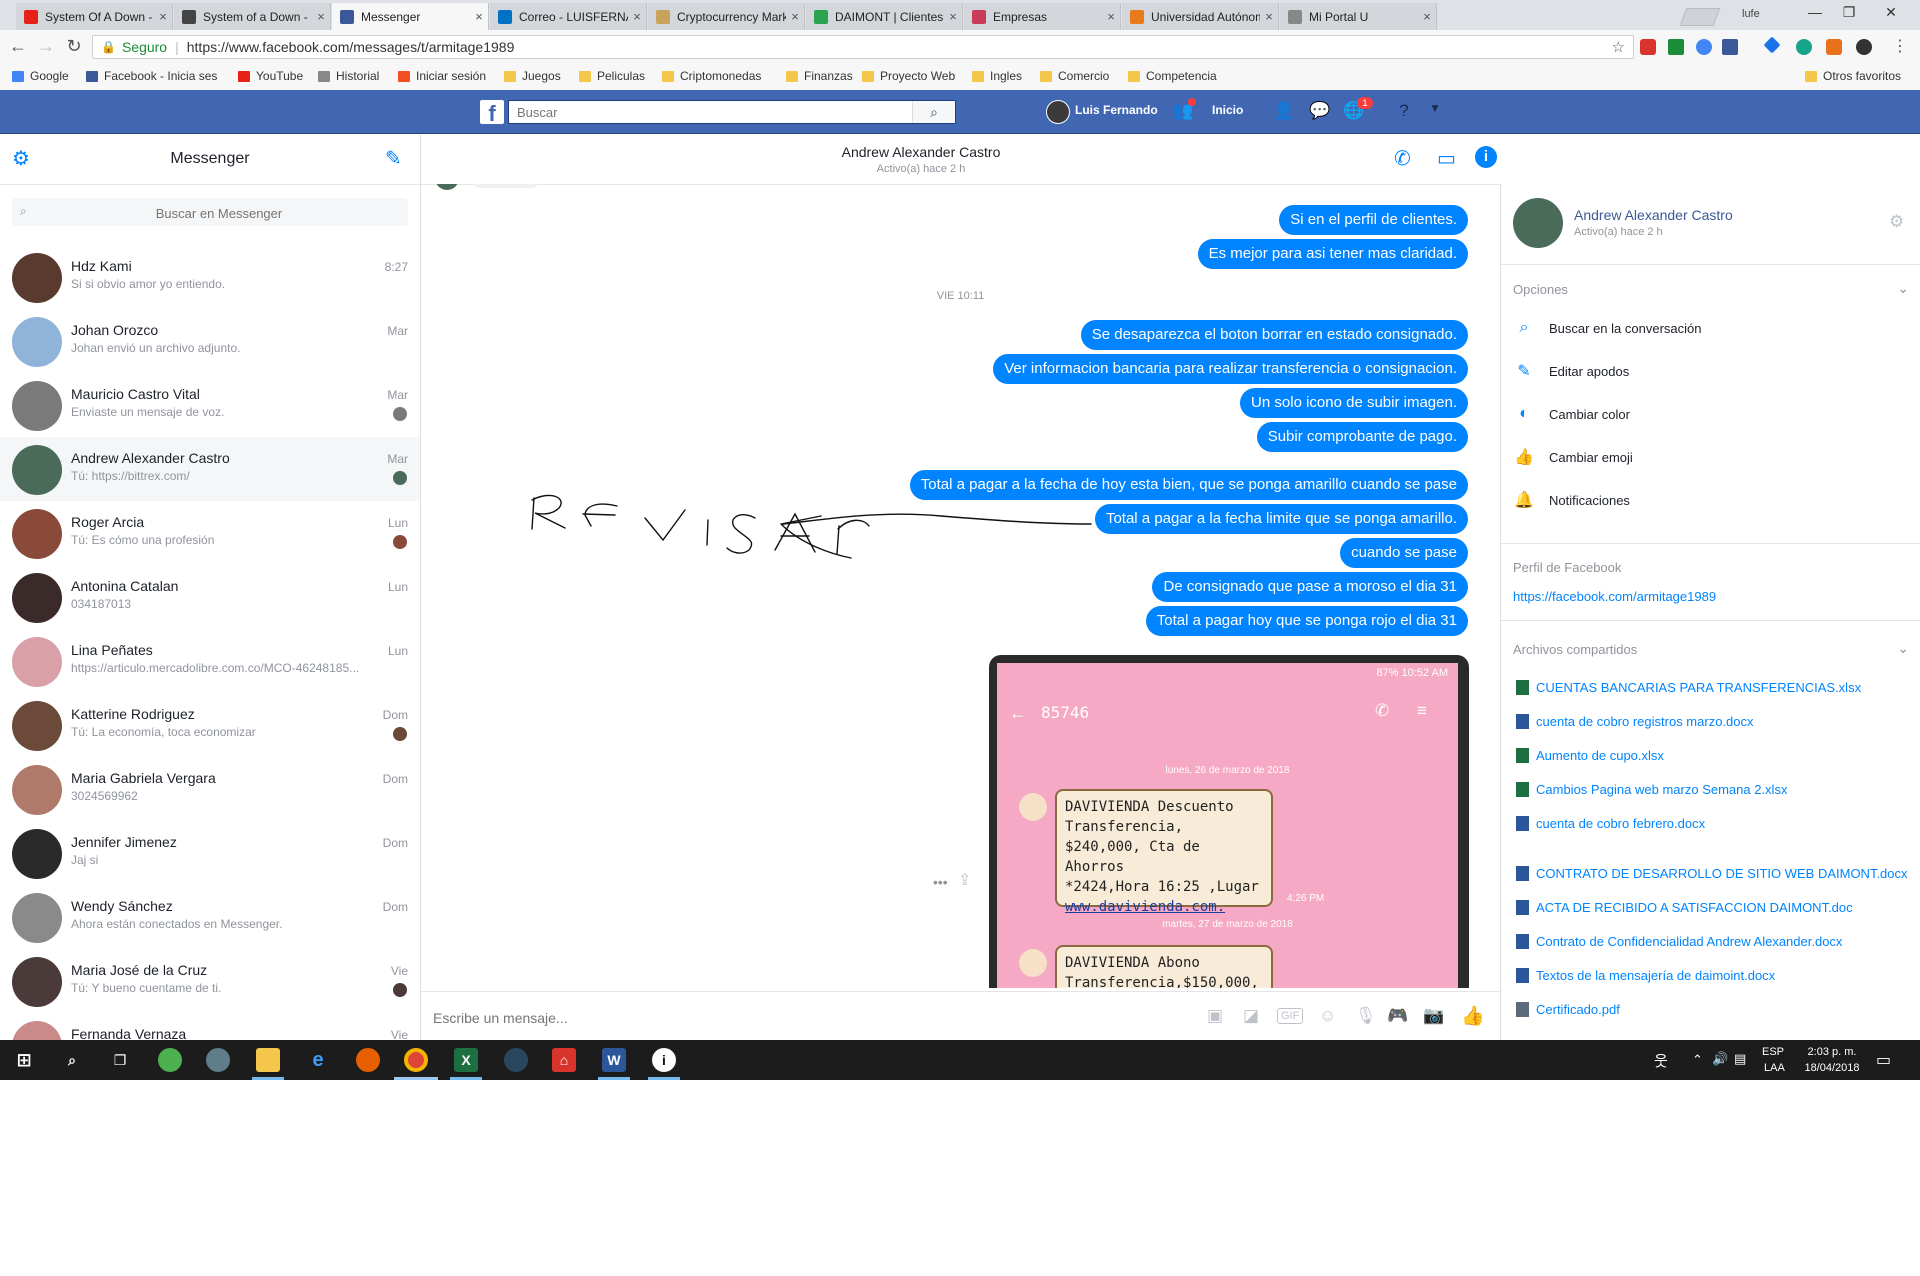 This screenshot has height=1276, width=1920. Describe the element at coordinates (1540, 289) in the screenshot. I see `options-title: Opciones` at that location.